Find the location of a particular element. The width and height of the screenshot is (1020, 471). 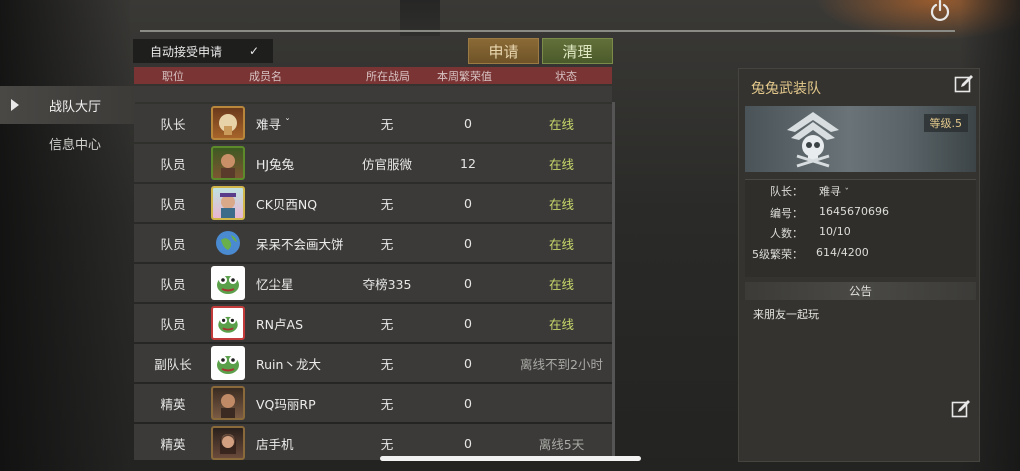

team-level-badge: 等级.5 is located at coordinates (945, 123).